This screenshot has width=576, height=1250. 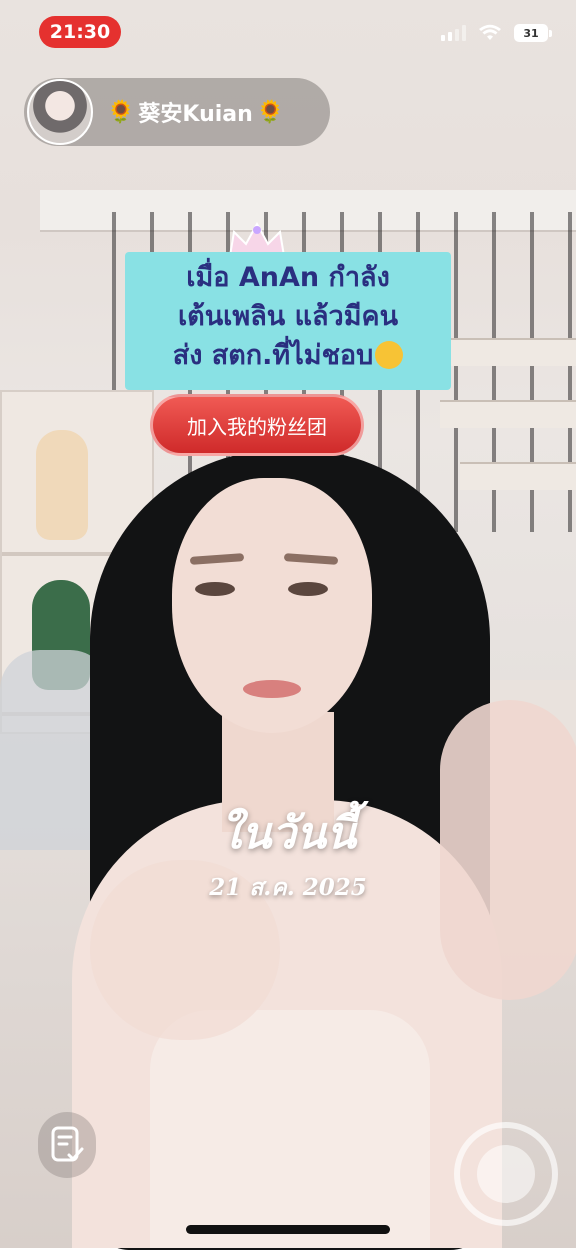 What do you see at coordinates (490, 32) in the screenshot?
I see `wifi-icon` at bounding box center [490, 32].